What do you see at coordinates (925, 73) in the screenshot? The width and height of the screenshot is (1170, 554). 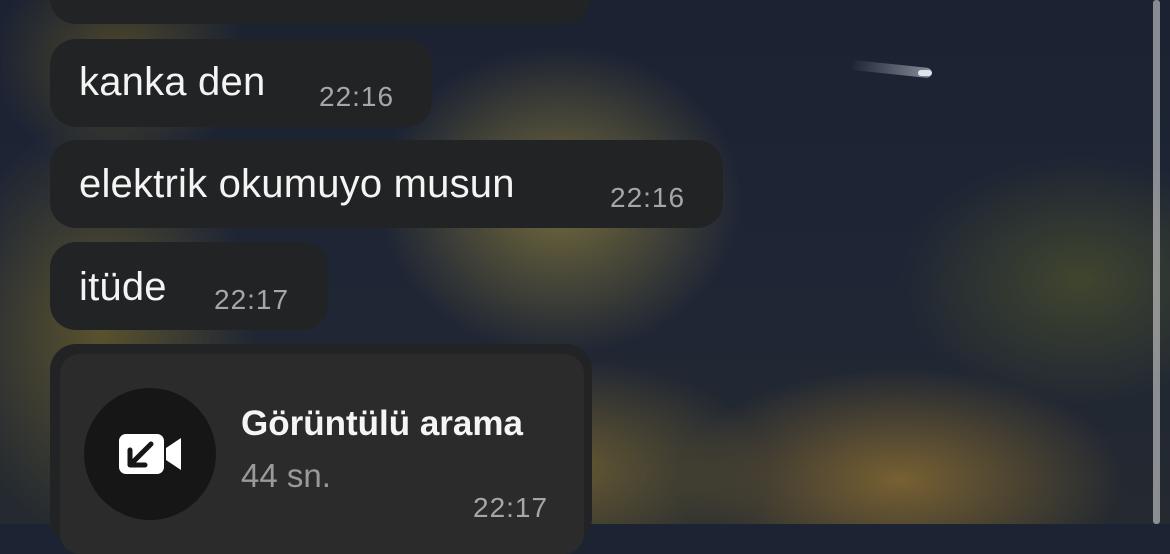 I see `boat` at bounding box center [925, 73].